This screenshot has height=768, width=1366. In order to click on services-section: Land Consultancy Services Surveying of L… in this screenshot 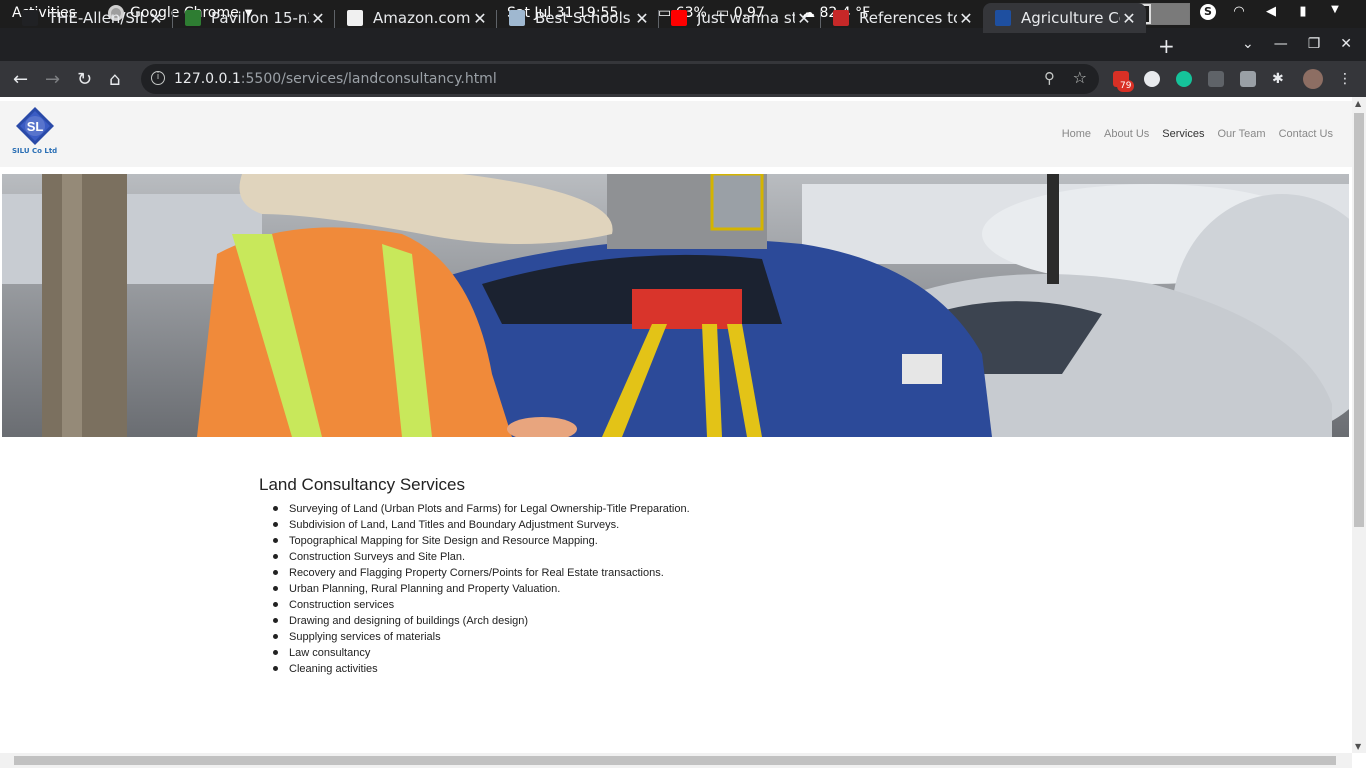, I will do `click(474, 576)`.